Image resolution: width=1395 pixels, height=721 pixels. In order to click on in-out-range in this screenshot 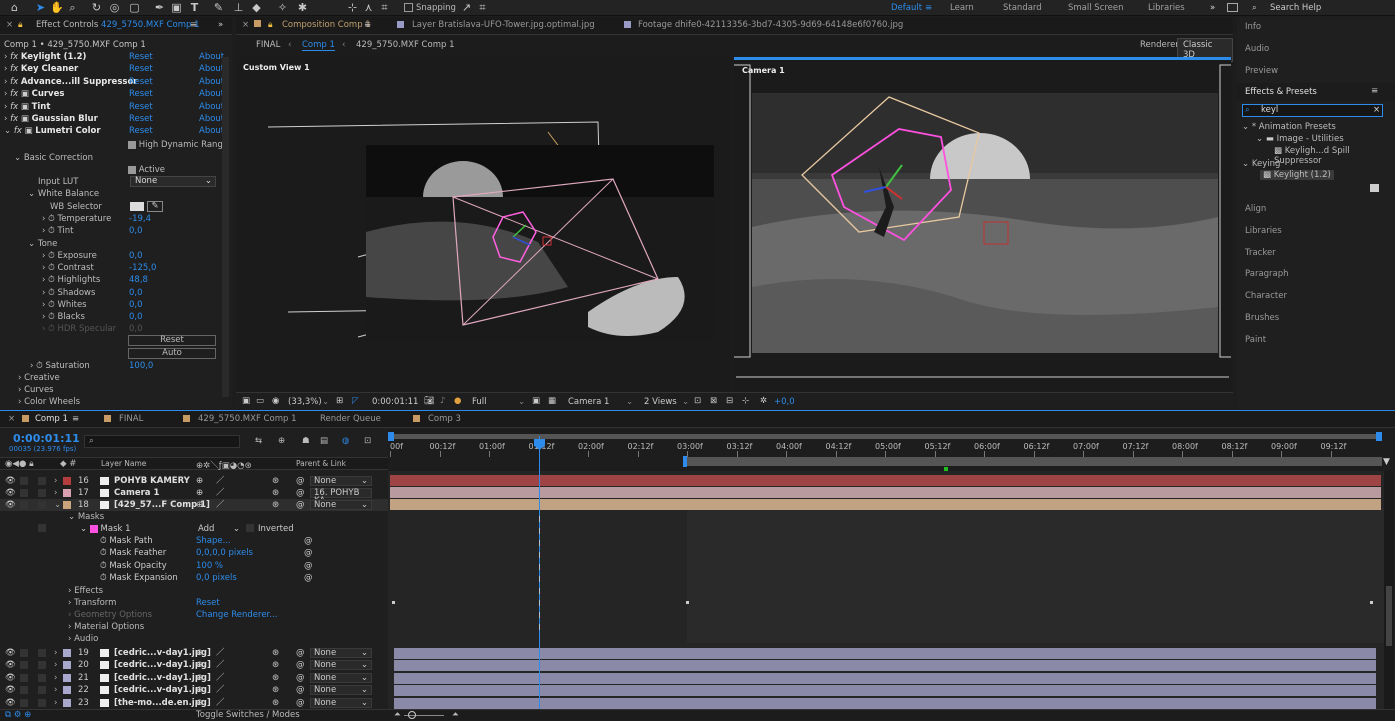, I will do `click(1033, 461)`.